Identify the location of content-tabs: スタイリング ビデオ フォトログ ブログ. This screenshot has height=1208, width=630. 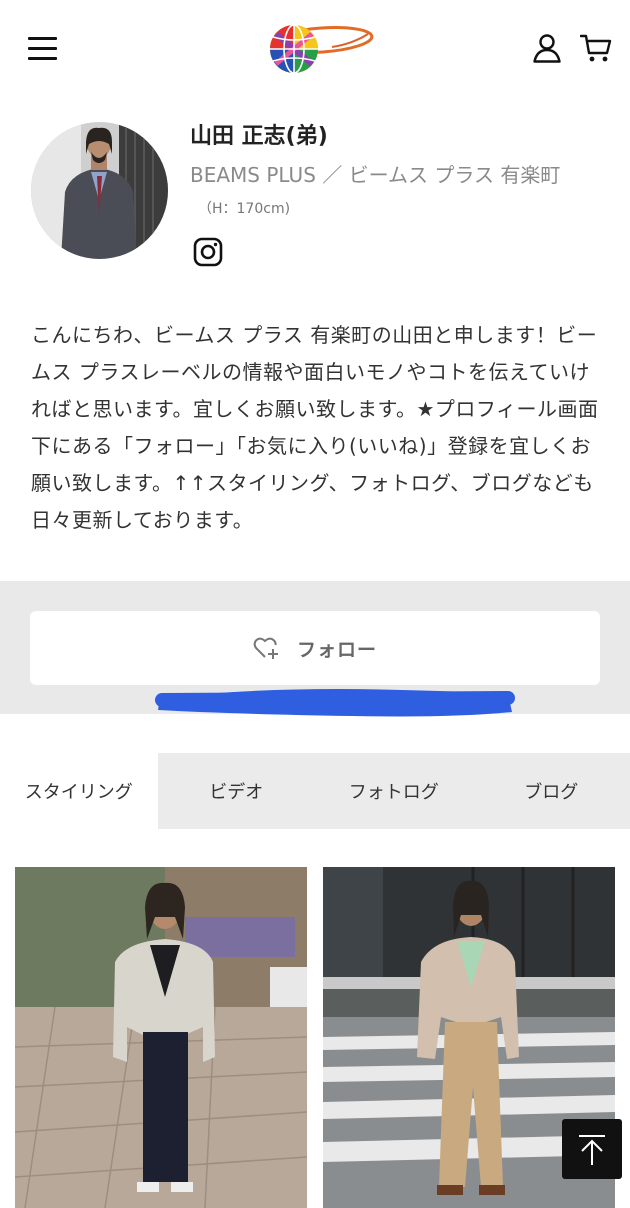
(315, 791).